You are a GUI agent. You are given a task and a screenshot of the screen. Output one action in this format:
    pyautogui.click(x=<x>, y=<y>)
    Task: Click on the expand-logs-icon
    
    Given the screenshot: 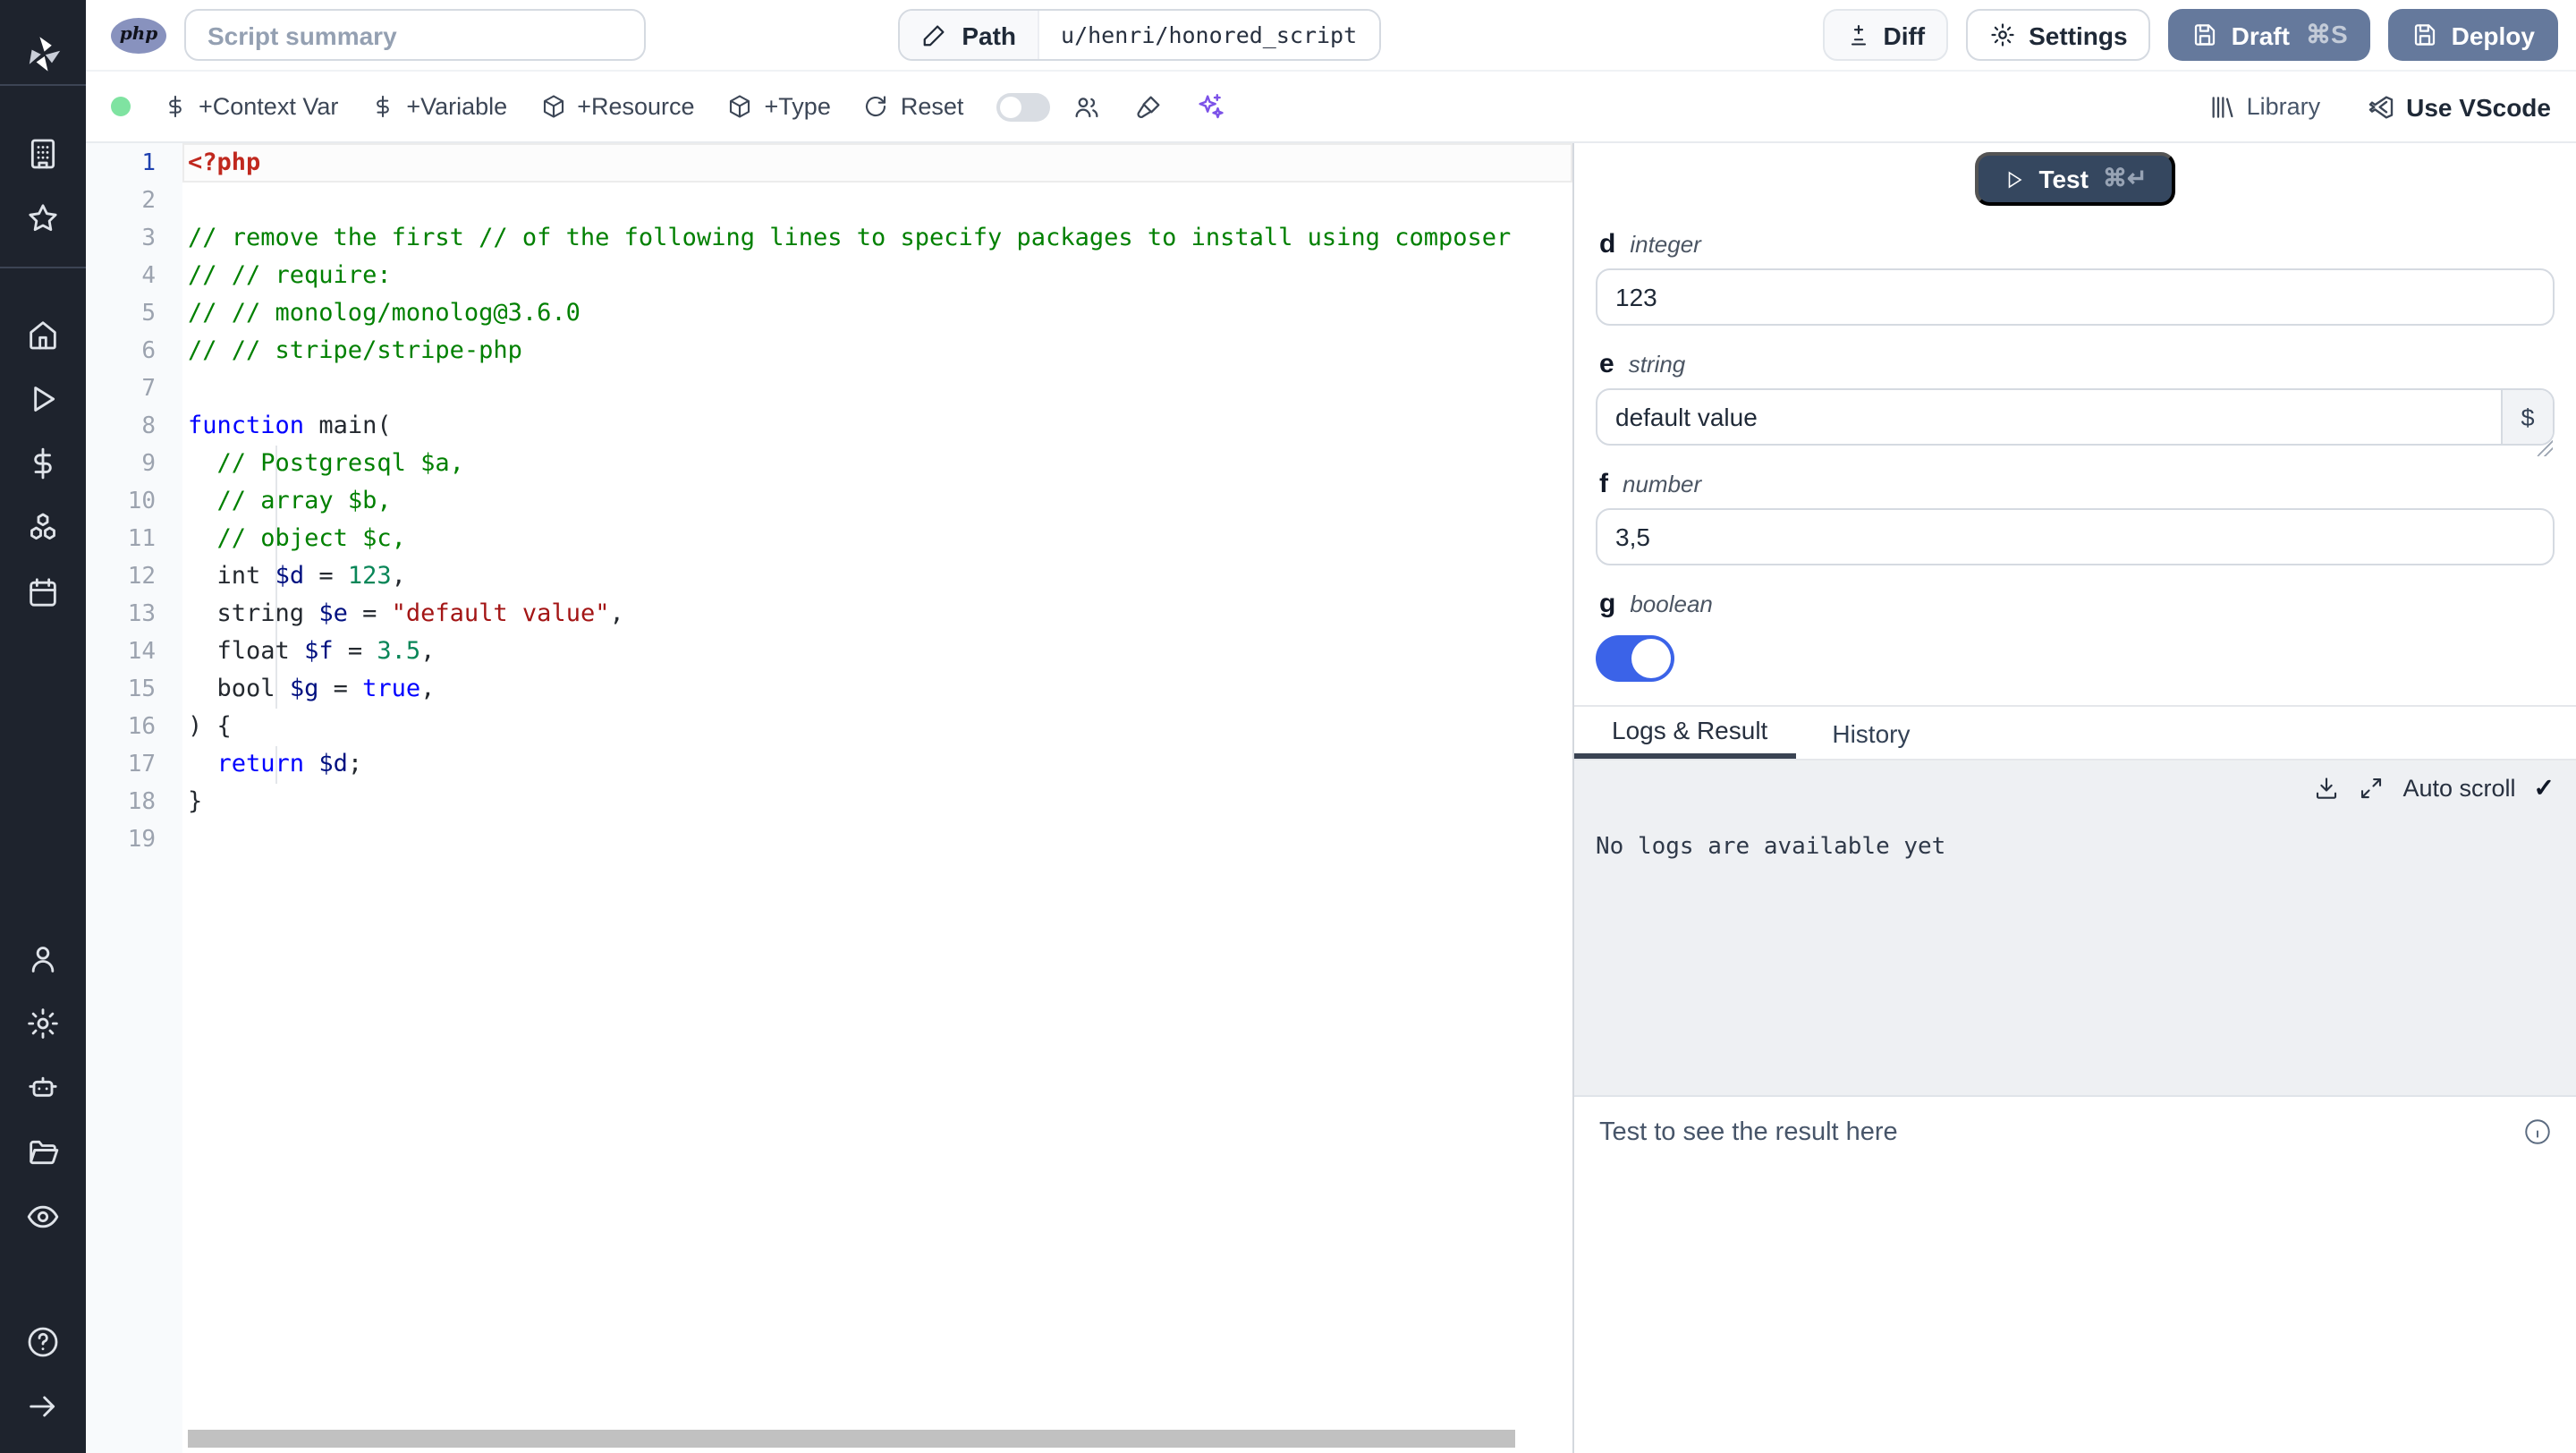 What is the action you would take?
    pyautogui.click(x=2371, y=788)
    